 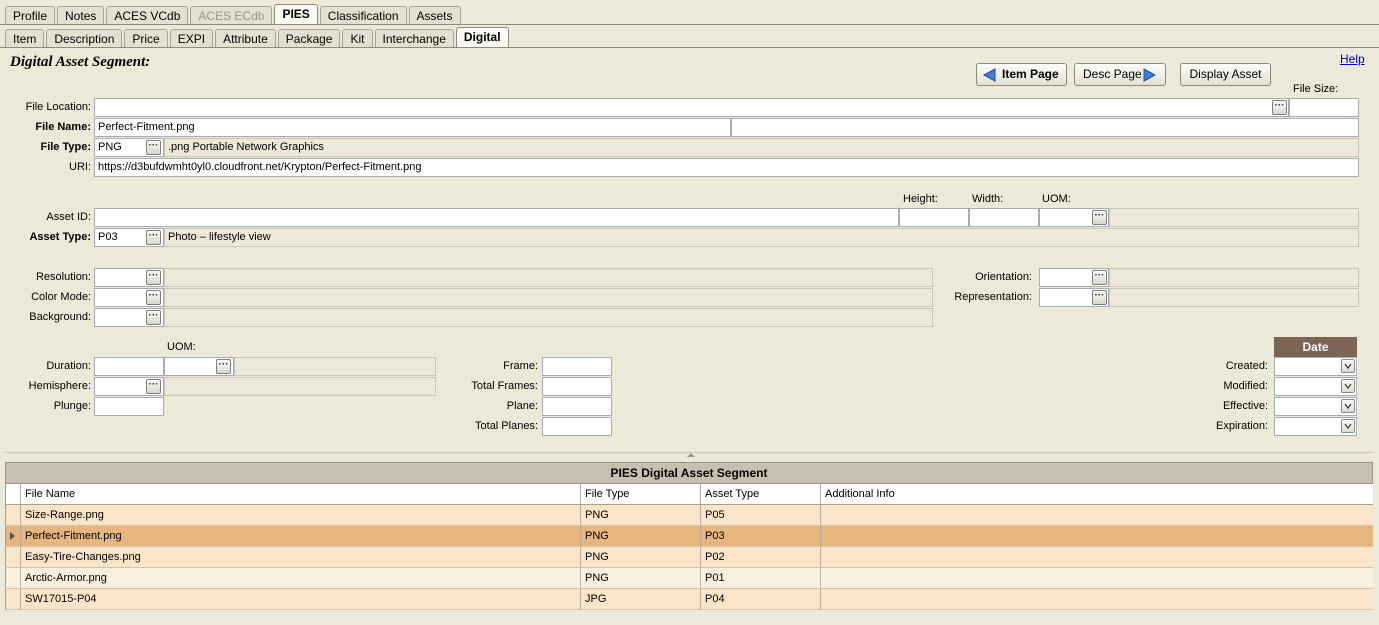 What do you see at coordinates (153, 237) in the screenshot?
I see `asset-type-lookup-button: ···` at bounding box center [153, 237].